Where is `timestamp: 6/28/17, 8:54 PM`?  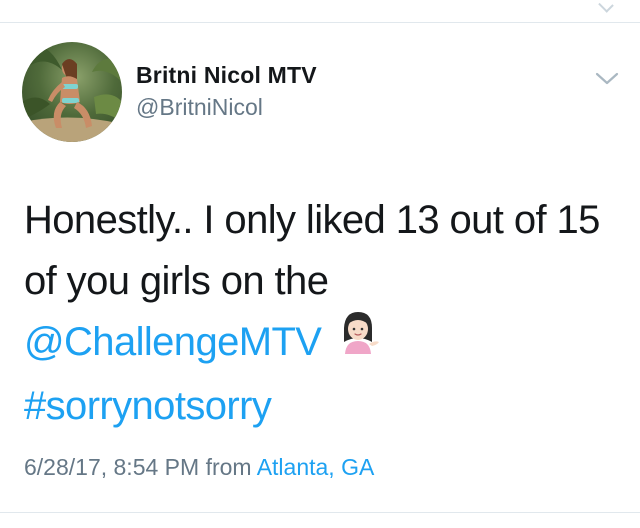
timestamp: 6/28/17, 8:54 PM is located at coordinates (111, 467).